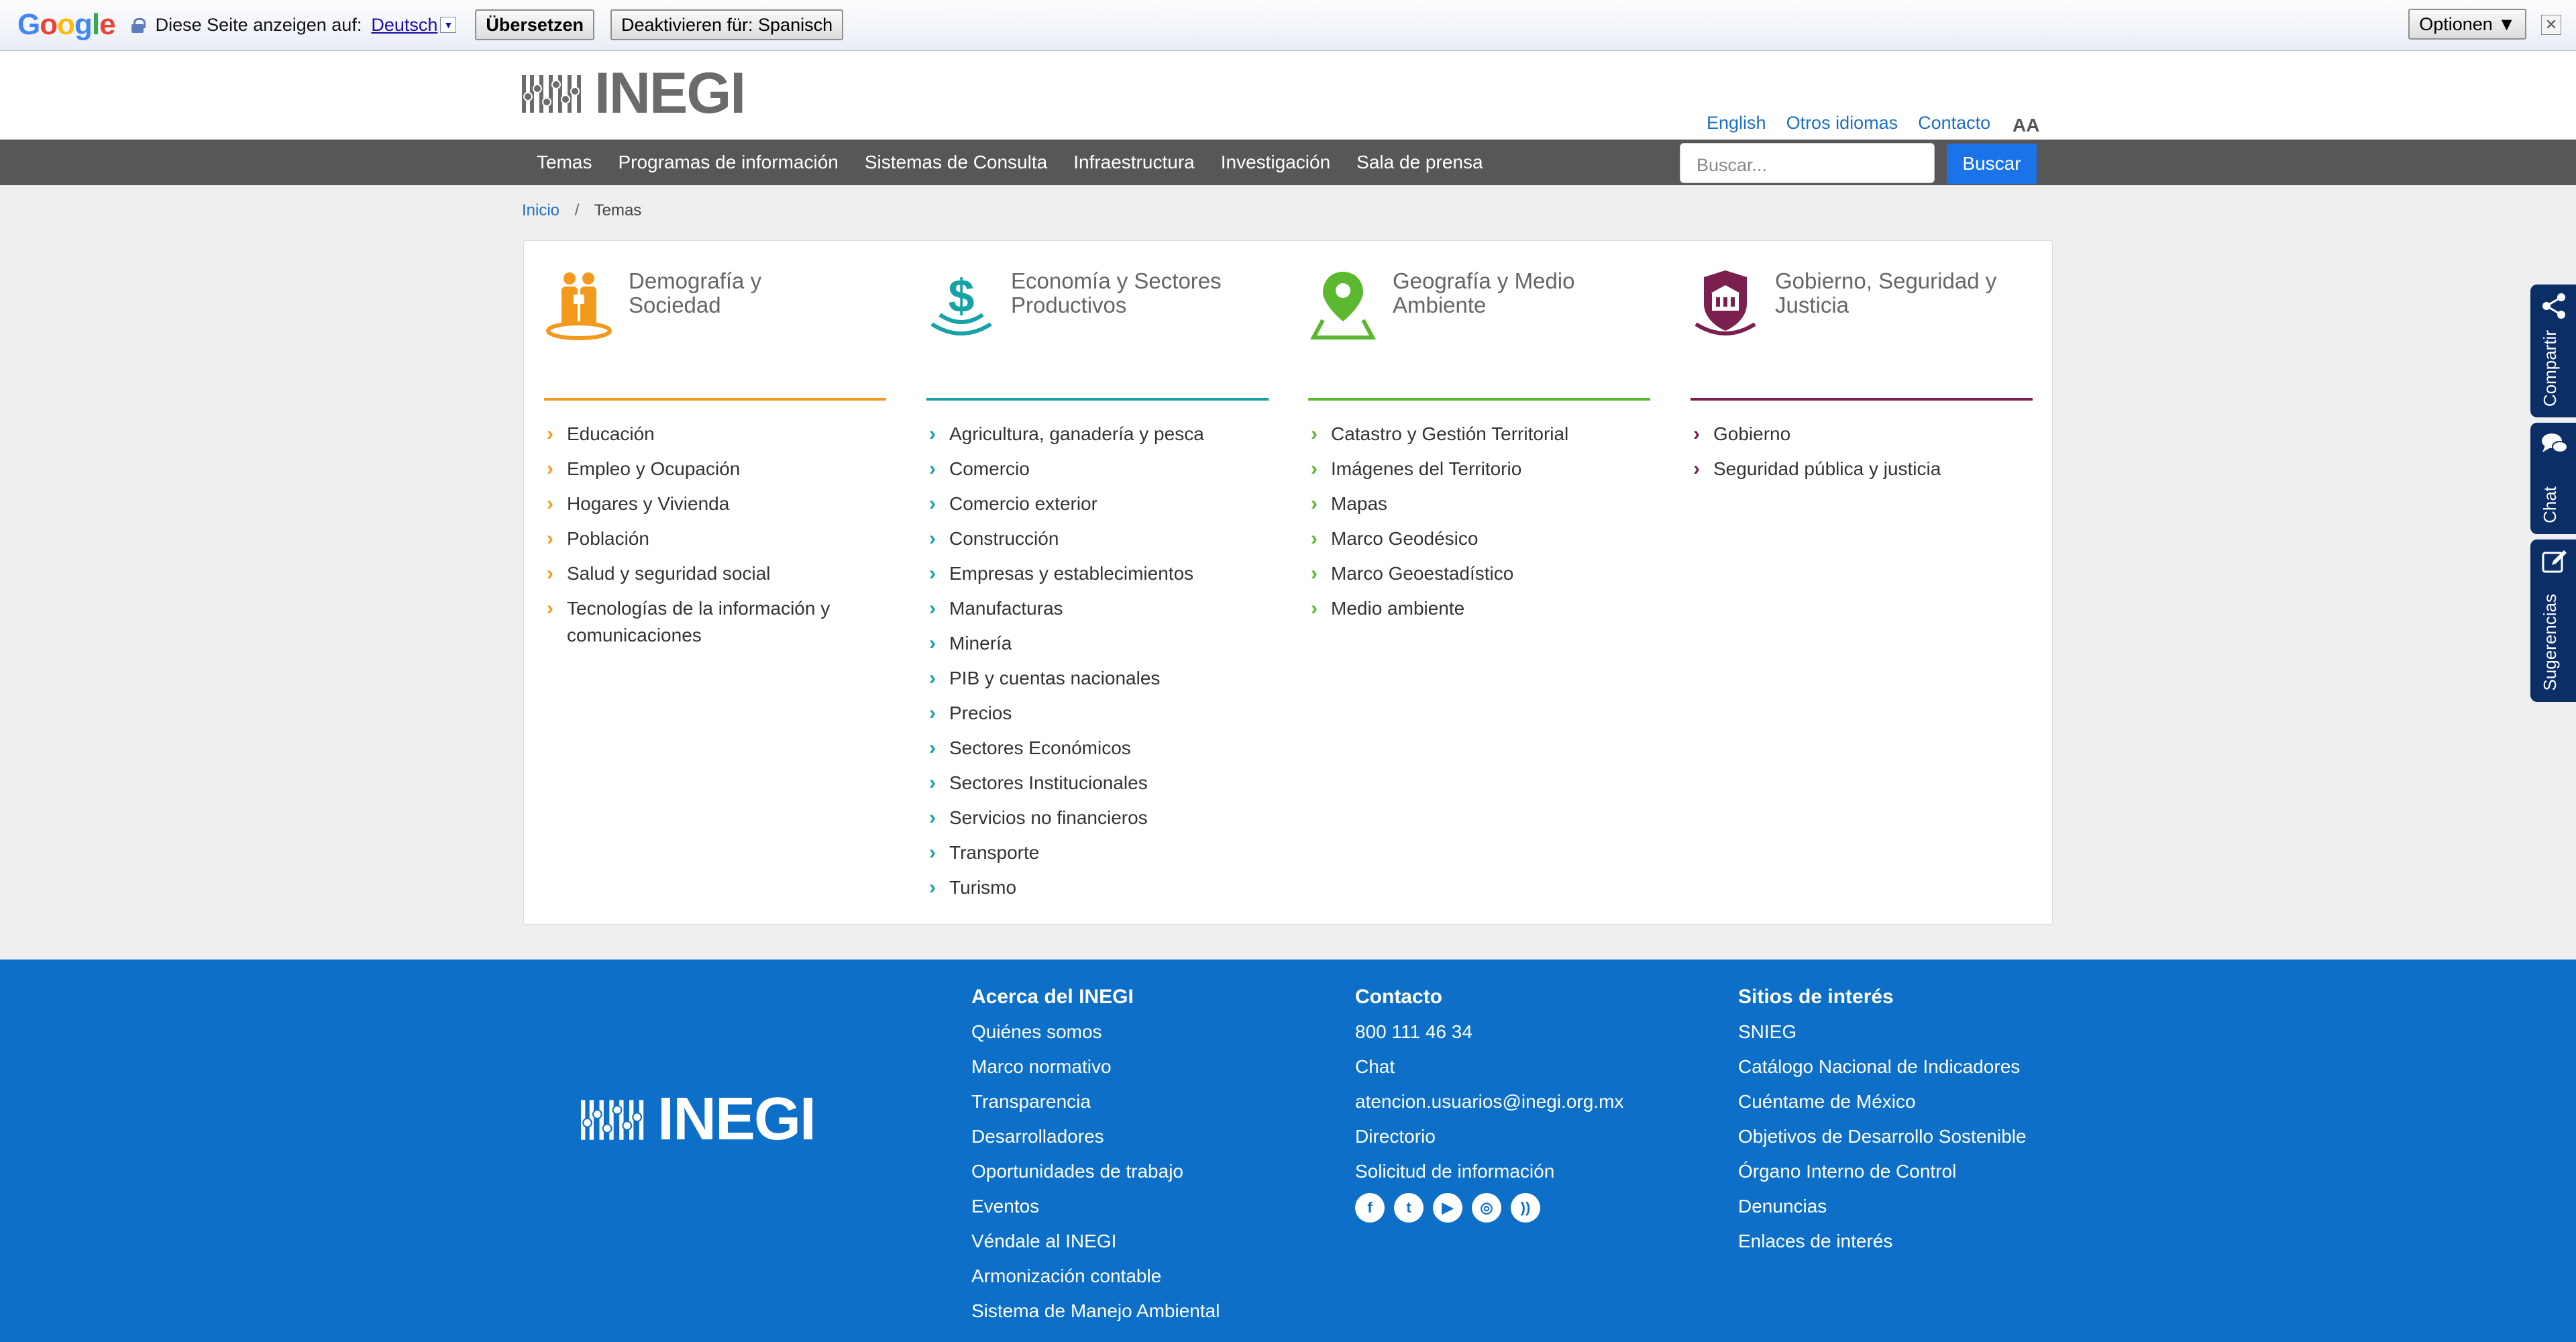  What do you see at coordinates (1489, 1171) in the screenshot?
I see `footer-link: Solicitud de información` at bounding box center [1489, 1171].